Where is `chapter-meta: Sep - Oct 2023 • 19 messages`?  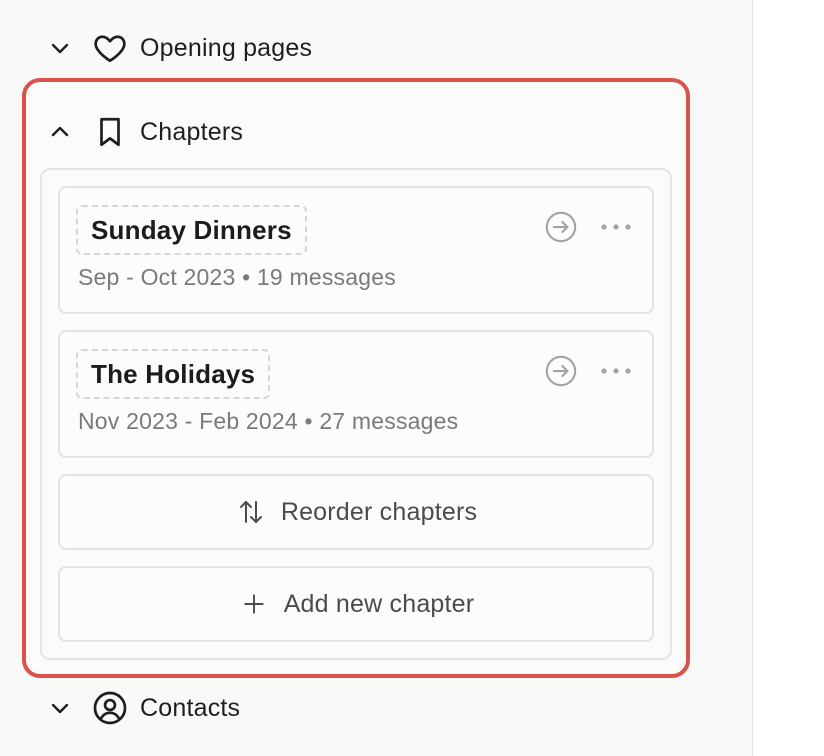
chapter-meta: Sep - Oct 2023 • 19 messages is located at coordinates (237, 277).